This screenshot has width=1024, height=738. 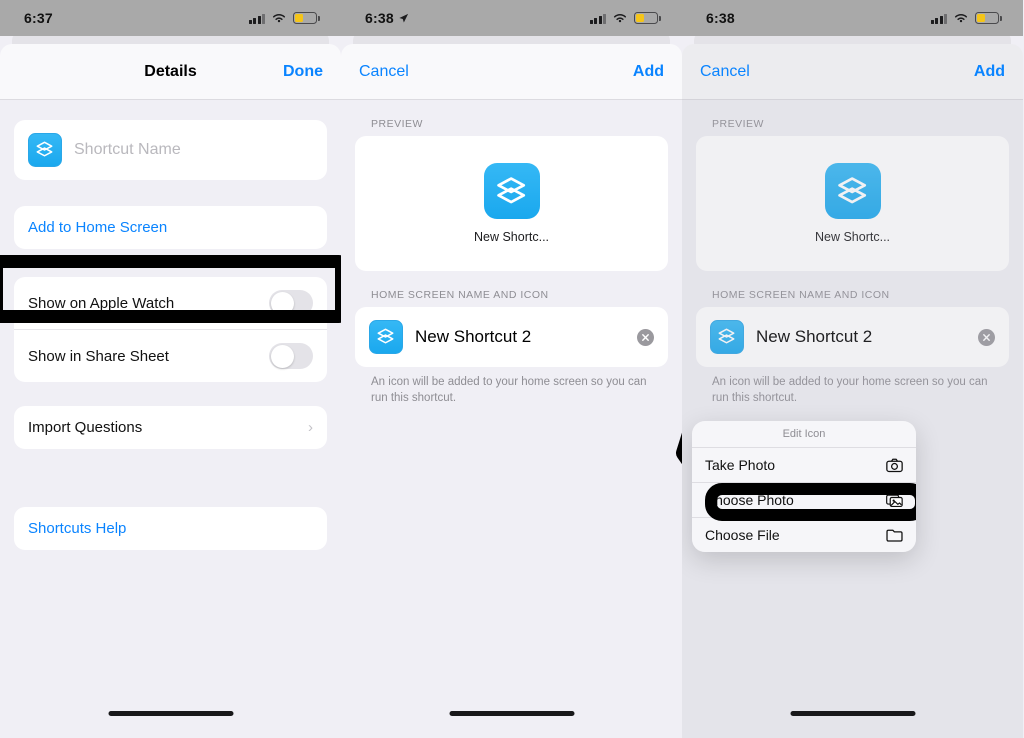 What do you see at coordinates (749, 500) in the screenshot?
I see `menu-item-choose-photo-label: Choose Photo` at bounding box center [749, 500].